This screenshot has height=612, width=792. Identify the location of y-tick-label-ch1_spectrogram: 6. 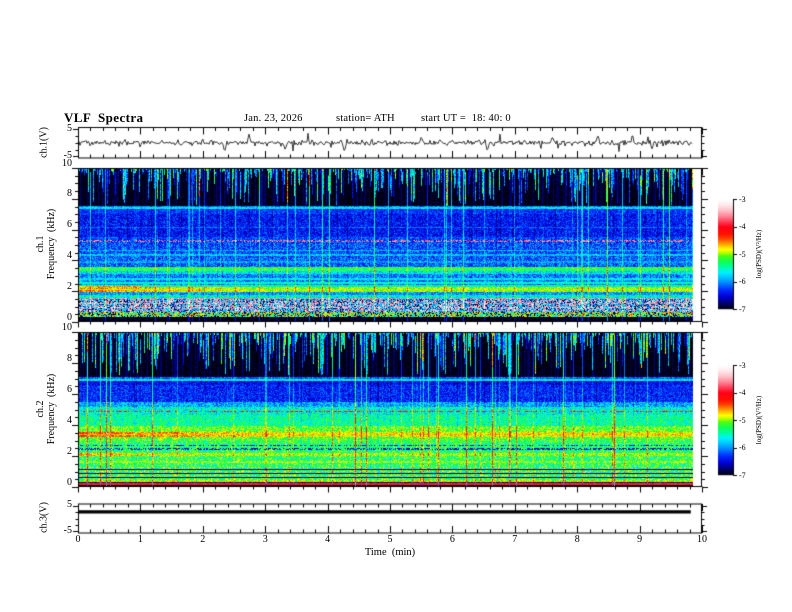
(69, 225).